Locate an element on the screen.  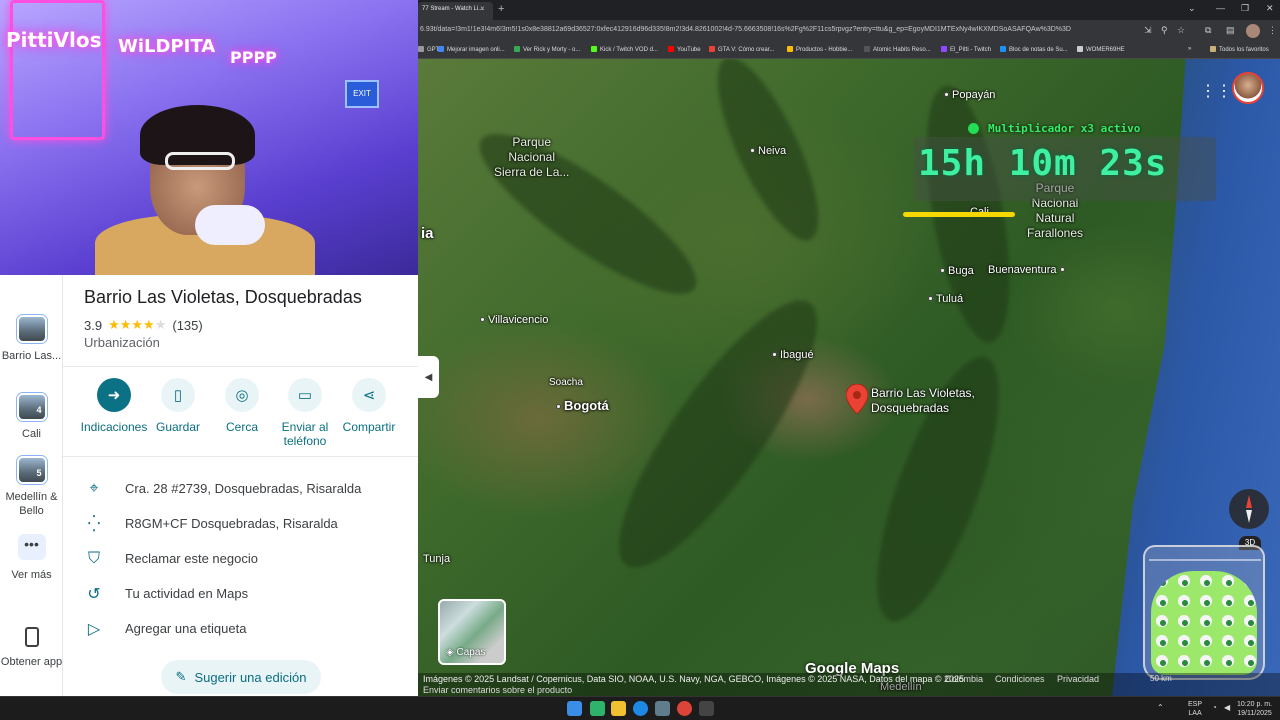
map-city-label: Villavicencio is located at coordinates (514, 320).